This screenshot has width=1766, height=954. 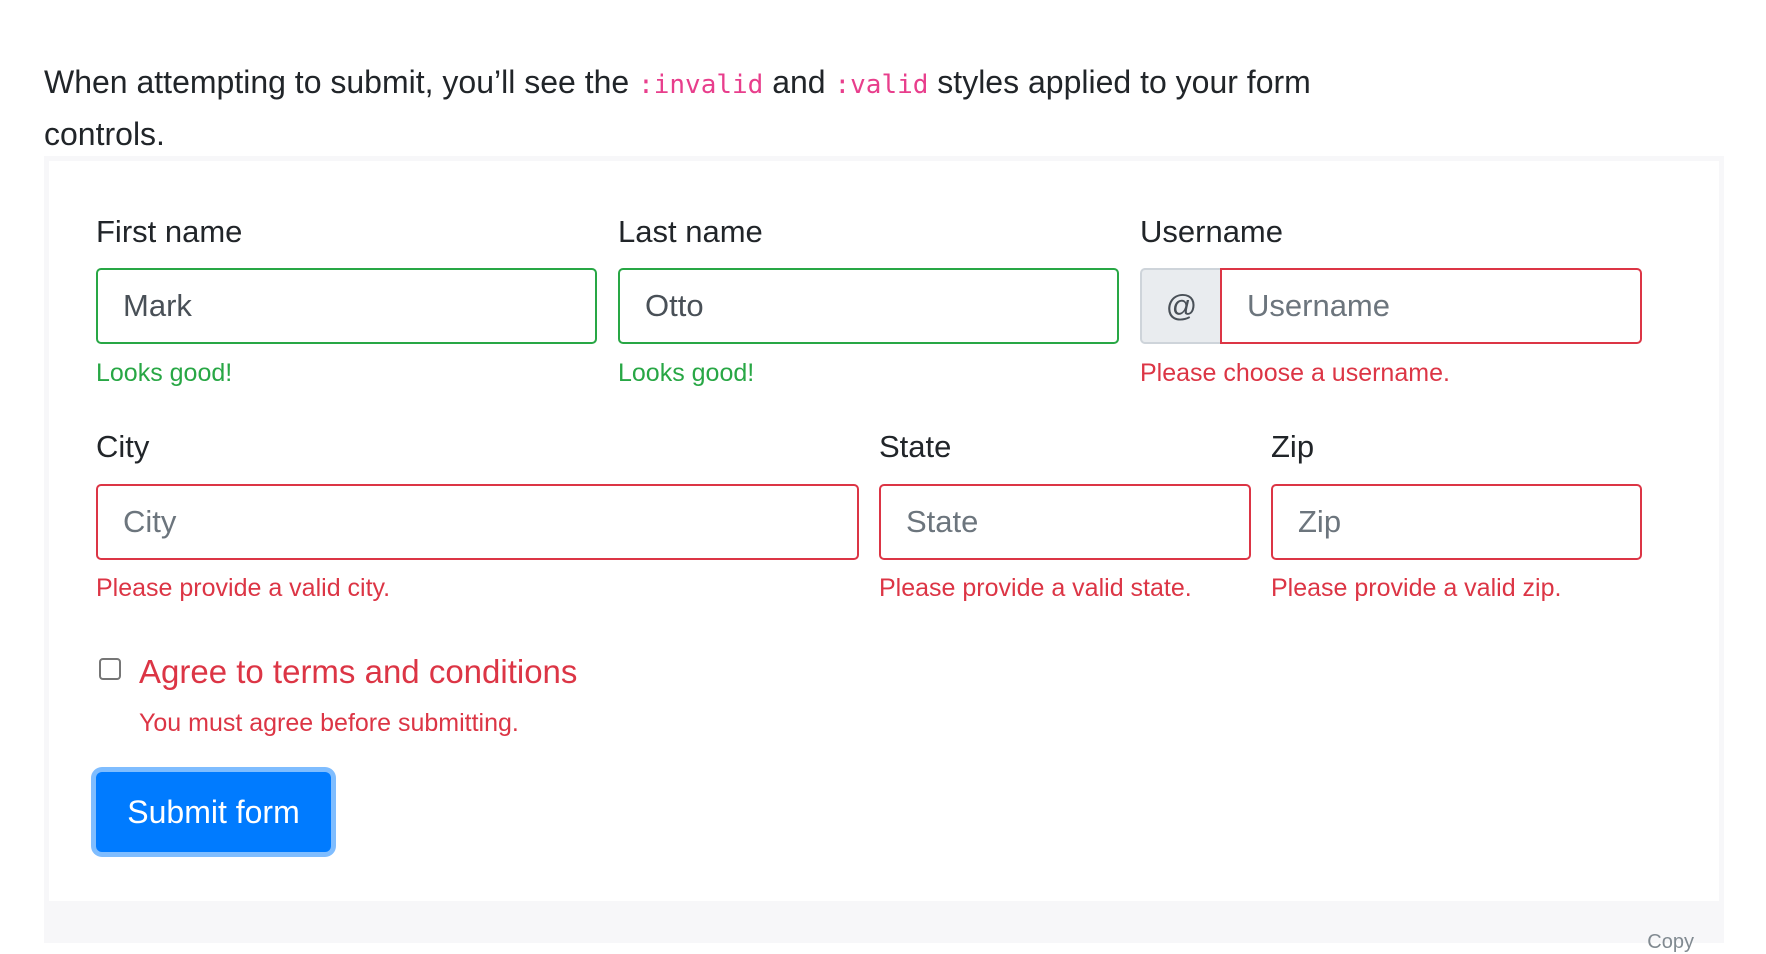 I want to click on city-input: City, so click(x=477, y=522).